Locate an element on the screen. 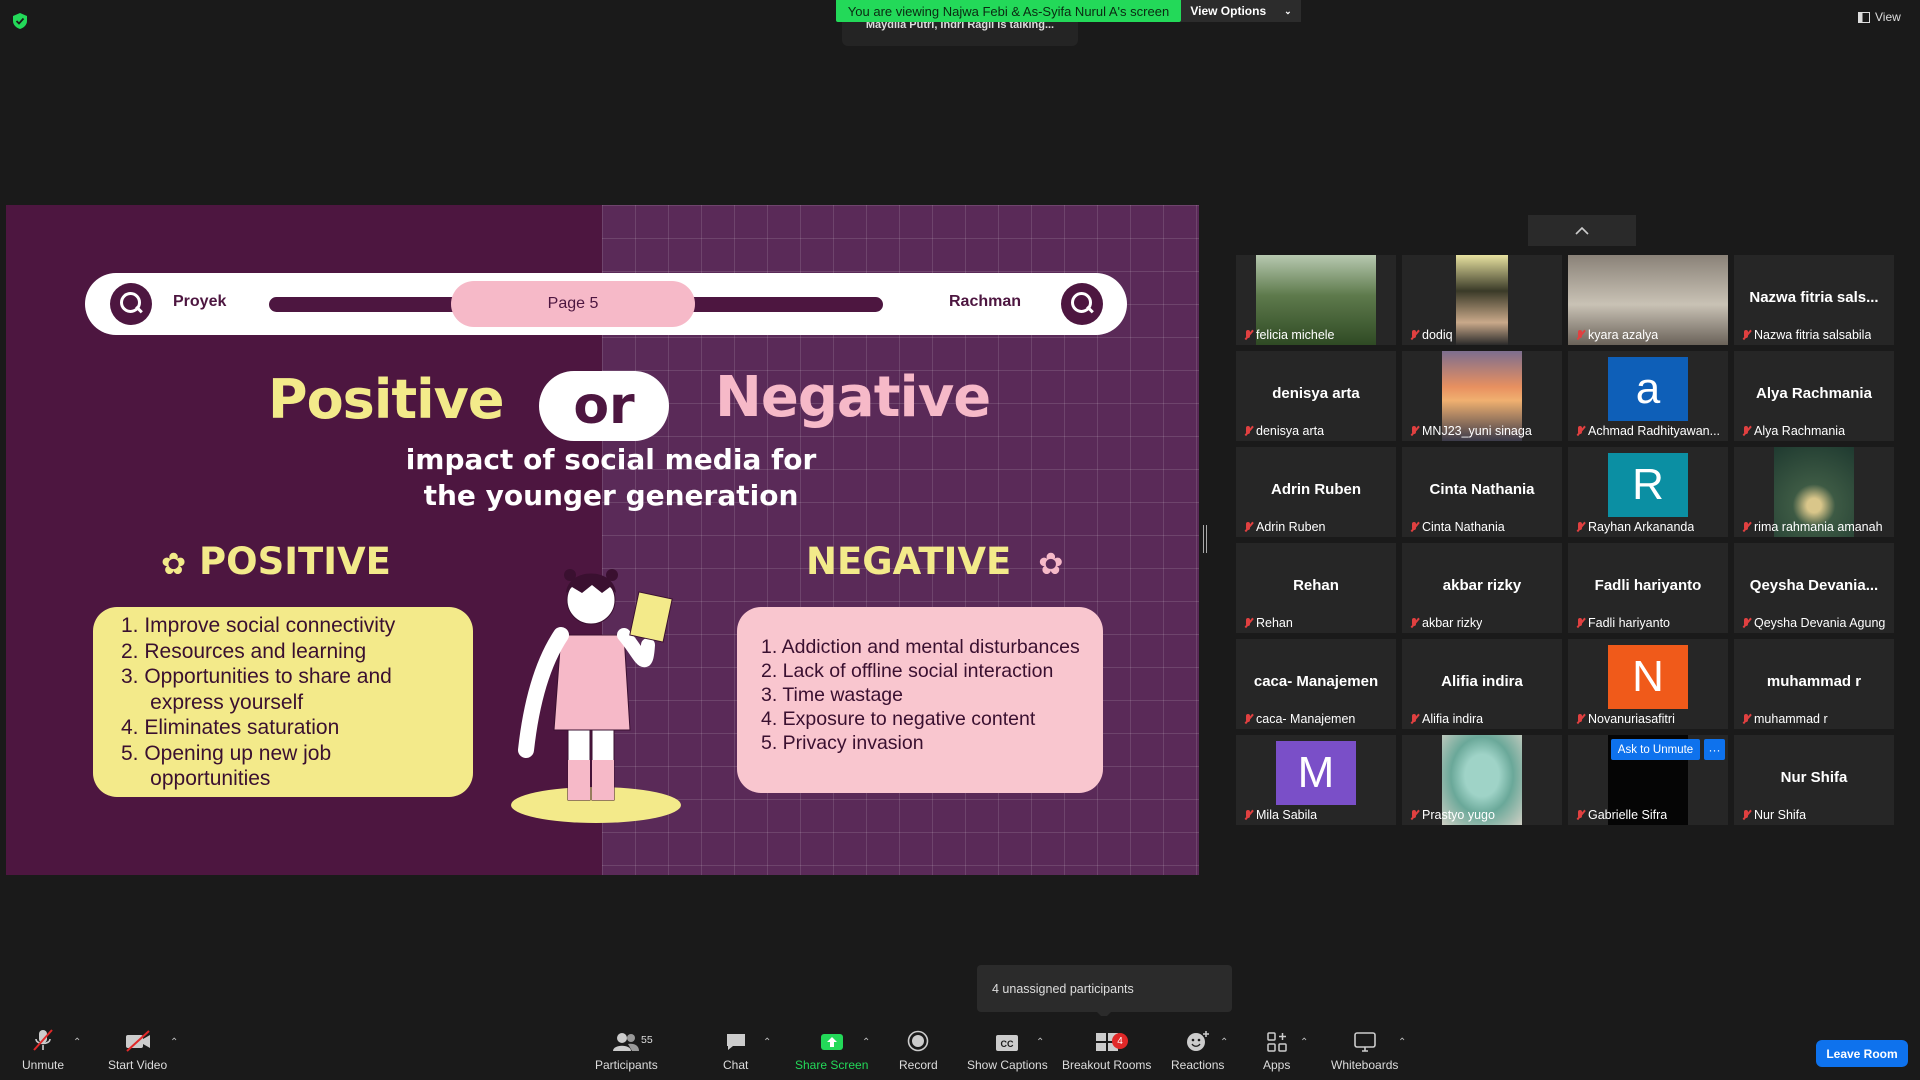 The width and height of the screenshot is (1920, 1080). record-button: Record is located at coordinates (918, 1051).